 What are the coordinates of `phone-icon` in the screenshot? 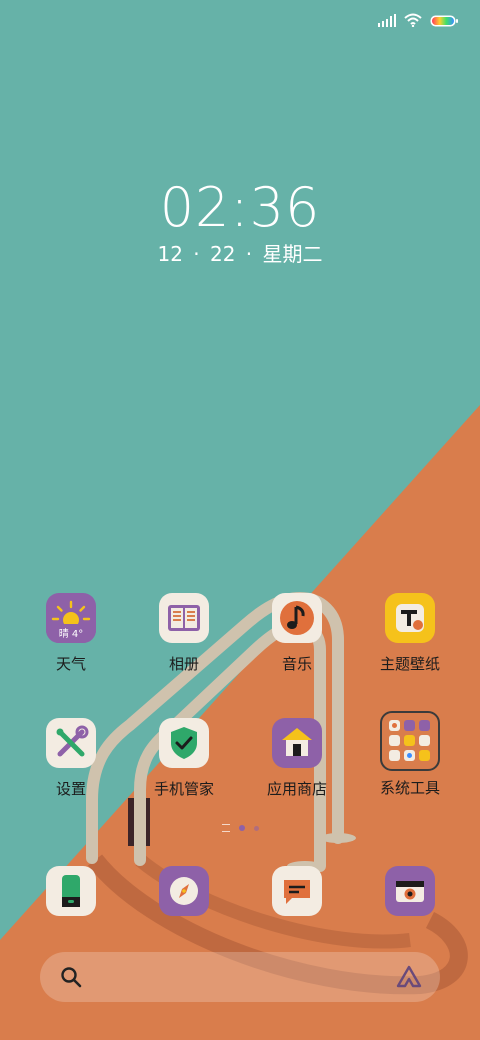 It's located at (71, 891).